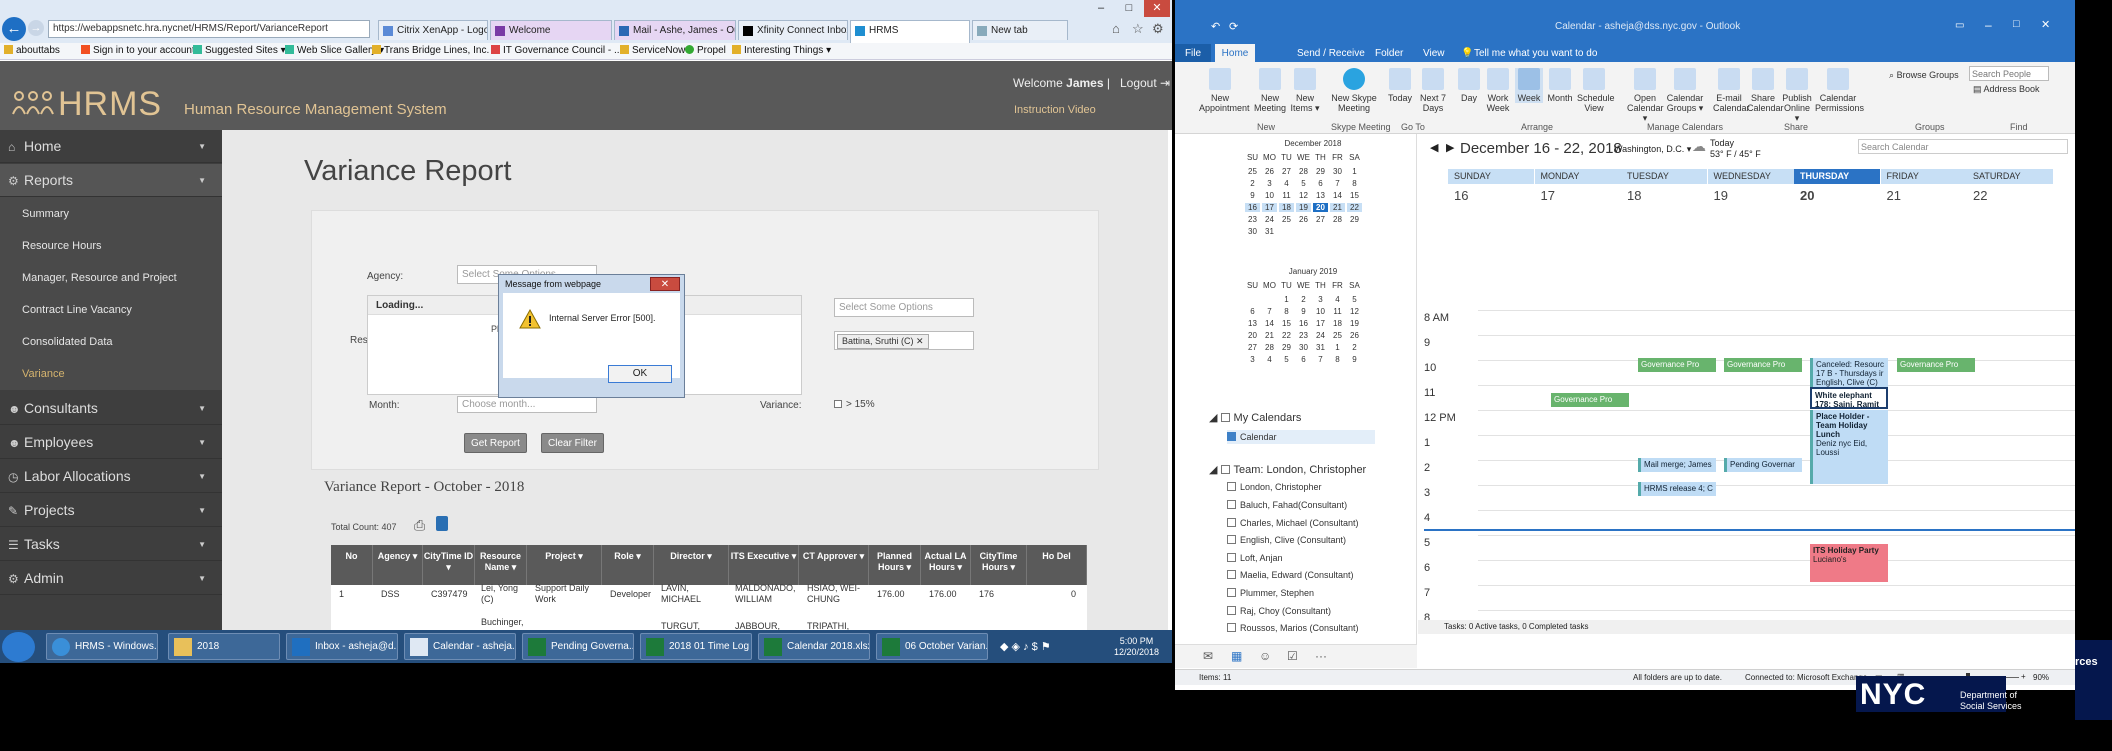 This screenshot has height=751, width=2112. Describe the element at coordinates (946, 565) in the screenshot. I see `col-header: Actual LA Hours ▾` at that location.